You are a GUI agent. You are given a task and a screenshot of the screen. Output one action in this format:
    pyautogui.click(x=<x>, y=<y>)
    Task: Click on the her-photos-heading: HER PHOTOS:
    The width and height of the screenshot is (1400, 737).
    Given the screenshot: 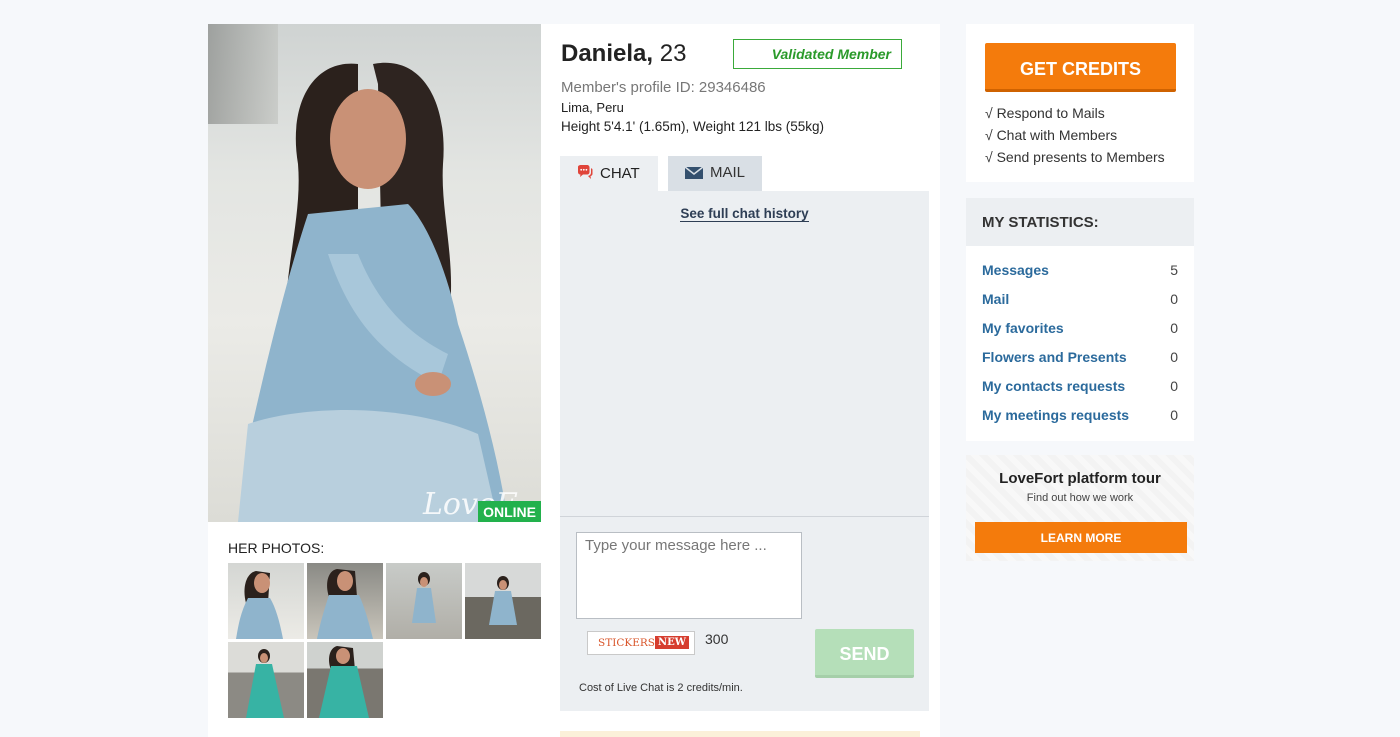 What is the action you would take?
    pyautogui.click(x=276, y=548)
    